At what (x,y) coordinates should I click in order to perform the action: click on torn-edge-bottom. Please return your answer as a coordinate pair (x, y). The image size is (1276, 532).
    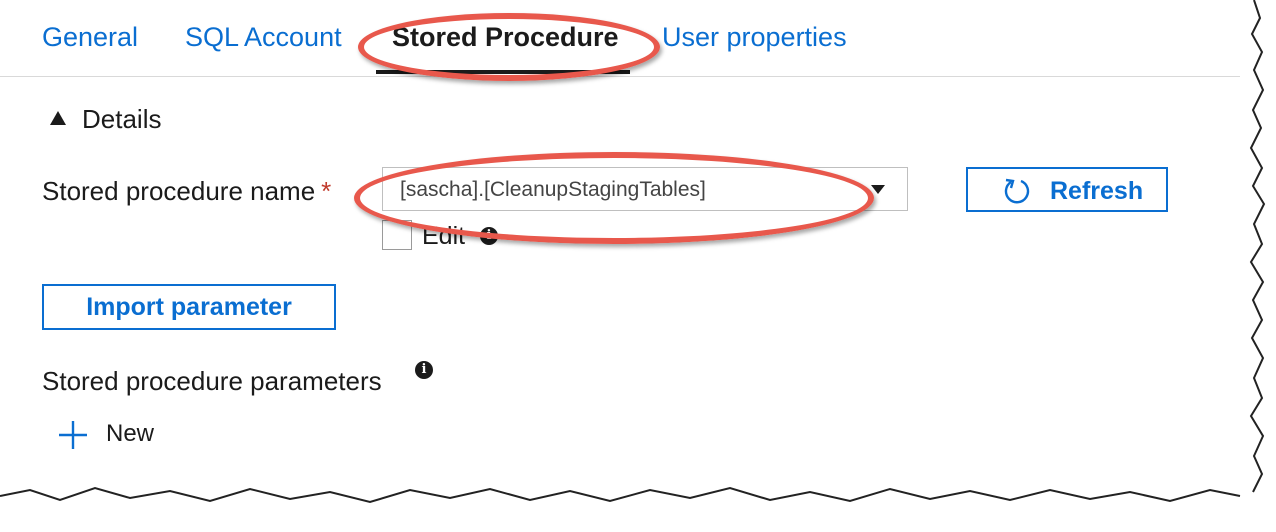
    Looking at the image, I should click on (620, 509).